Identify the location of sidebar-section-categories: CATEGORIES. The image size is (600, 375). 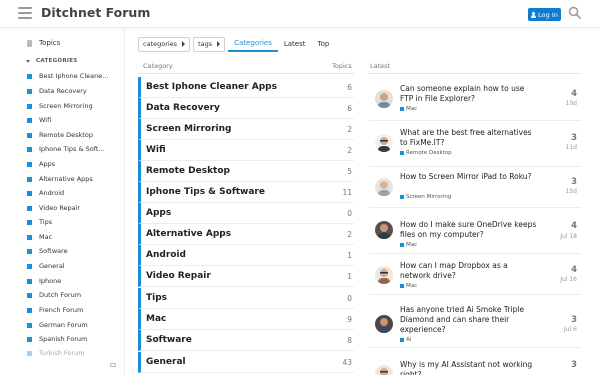
(52, 61).